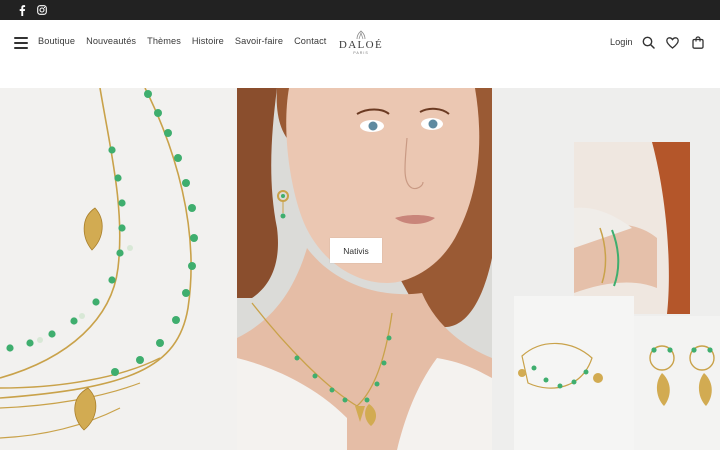 The height and width of the screenshot is (450, 720). I want to click on search-icon, so click(649, 43).